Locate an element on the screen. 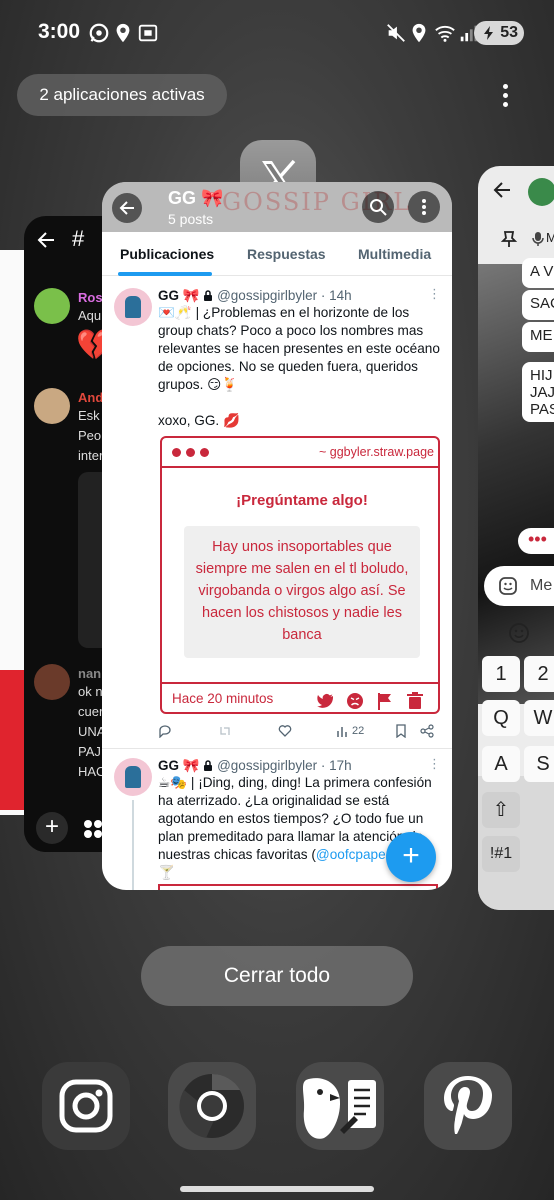  key-s: S is located at coordinates (539, 764).